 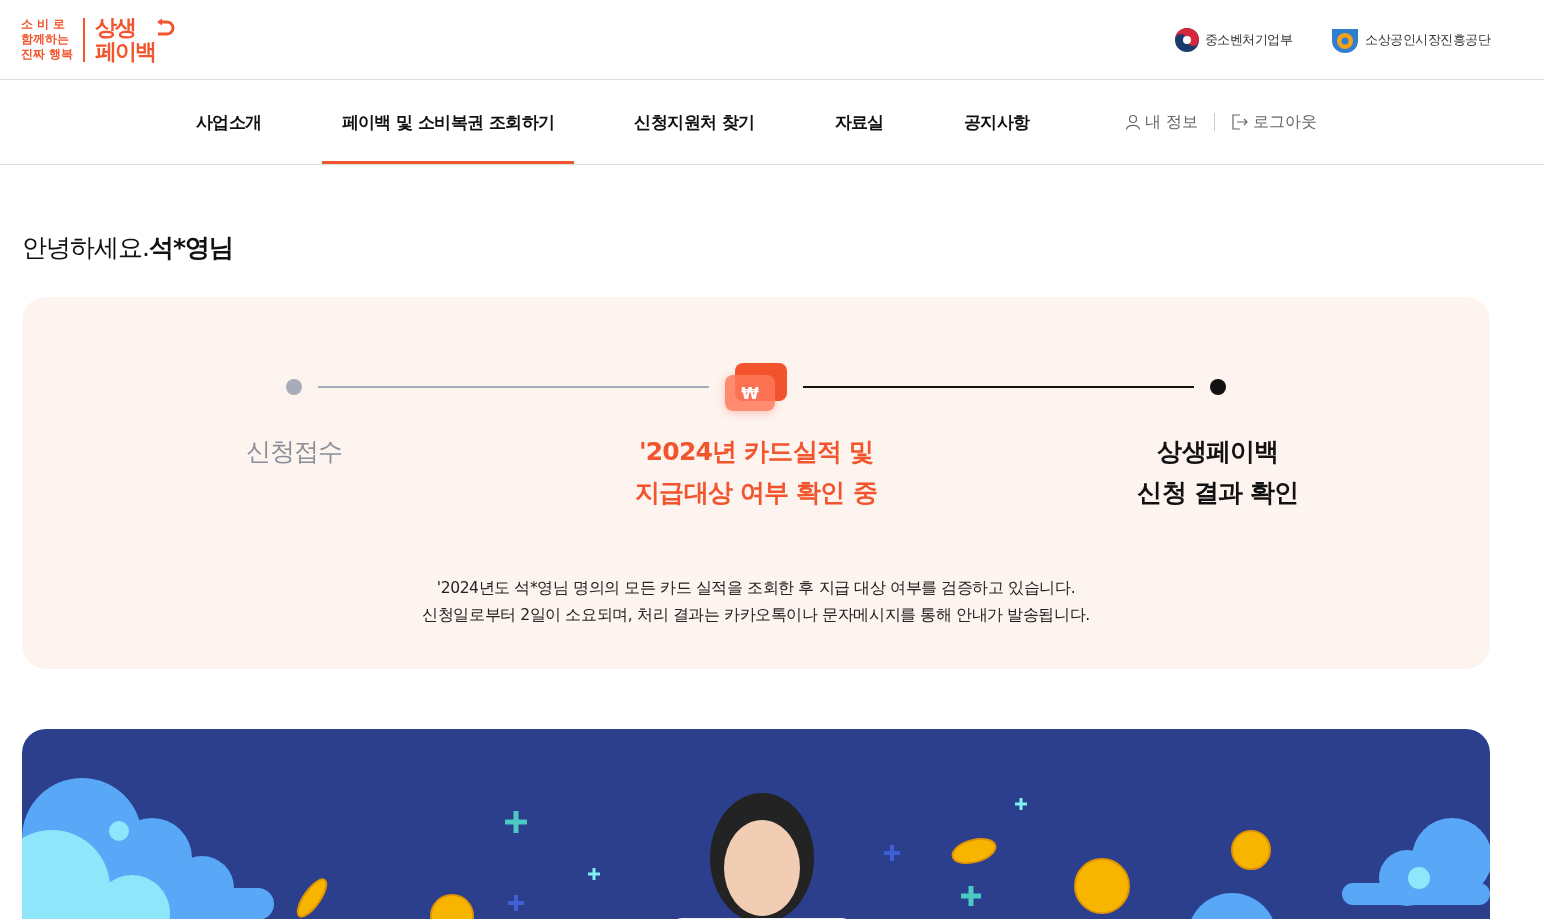 I want to click on nav-tab: 사업소개, so click(x=229, y=123).